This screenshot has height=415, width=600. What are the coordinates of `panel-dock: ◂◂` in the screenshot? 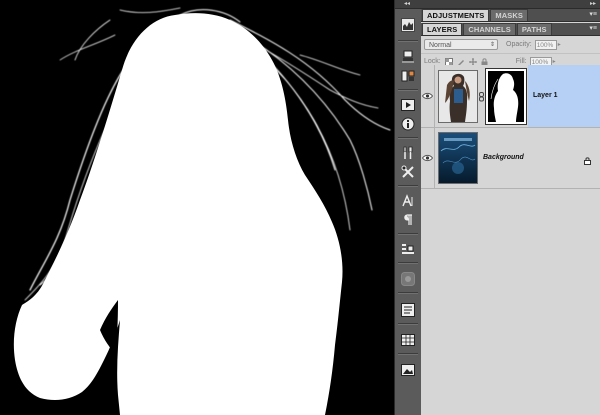 It's located at (407, 207).